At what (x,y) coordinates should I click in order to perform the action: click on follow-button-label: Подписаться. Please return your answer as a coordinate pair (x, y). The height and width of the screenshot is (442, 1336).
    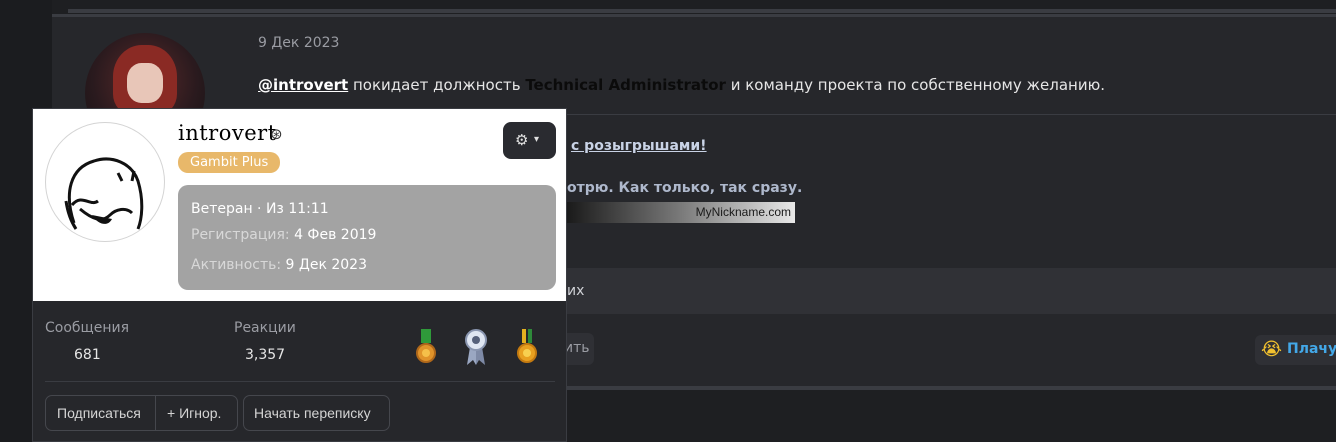
    Looking at the image, I should click on (99, 413).